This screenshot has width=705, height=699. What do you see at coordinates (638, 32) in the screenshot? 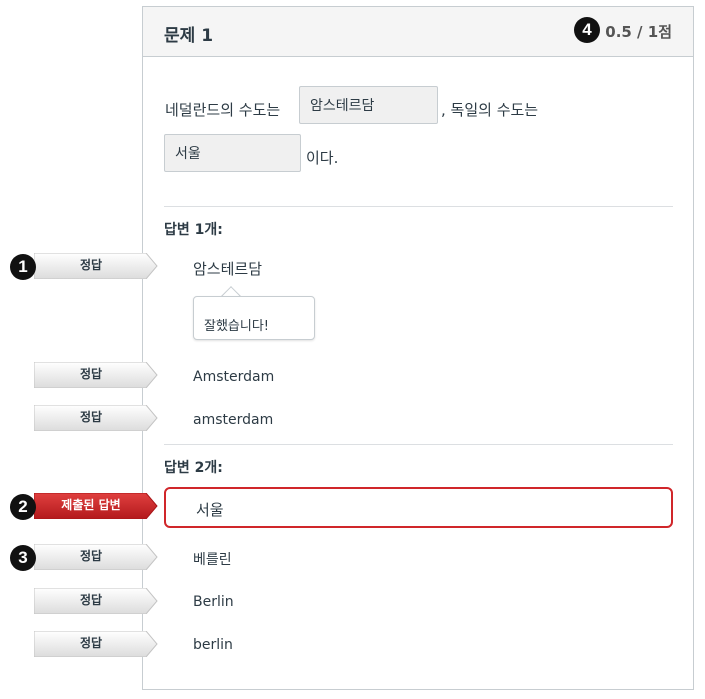
I see `question-score: 0.5 / 1점` at bounding box center [638, 32].